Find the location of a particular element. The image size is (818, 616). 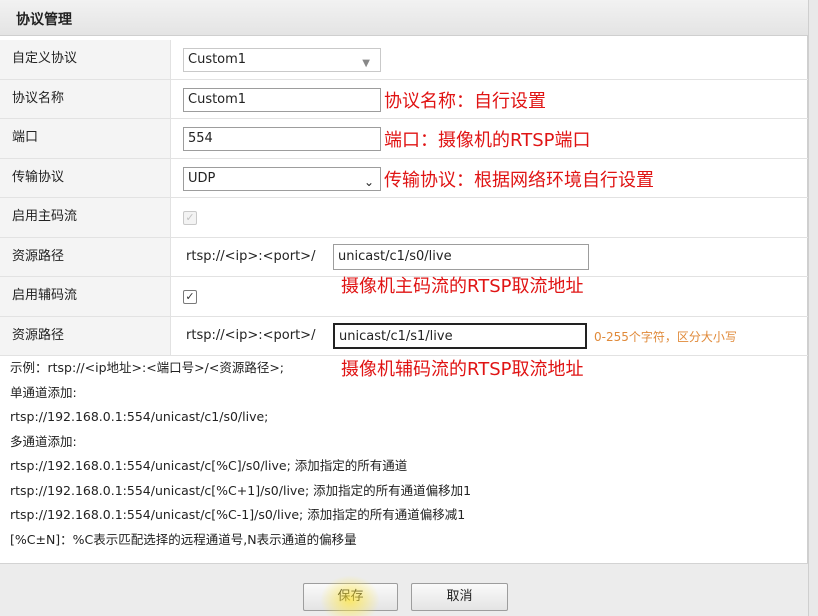

transport-label: 传输协议 is located at coordinates (85, 177).